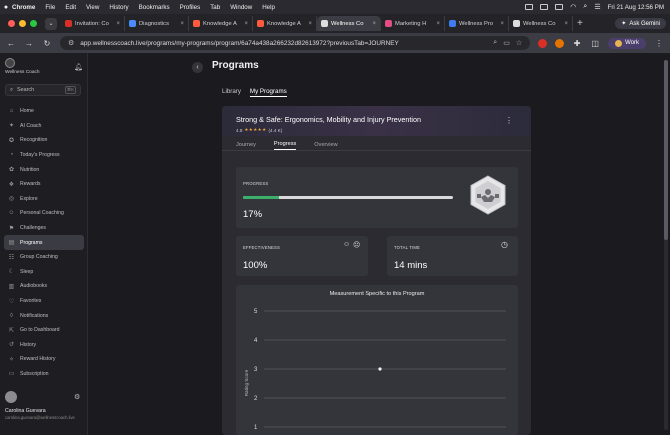 This screenshot has height=435, width=670. I want to click on sidebar-item-today-s-progress: ◔ Today's Progress, so click(44, 155).